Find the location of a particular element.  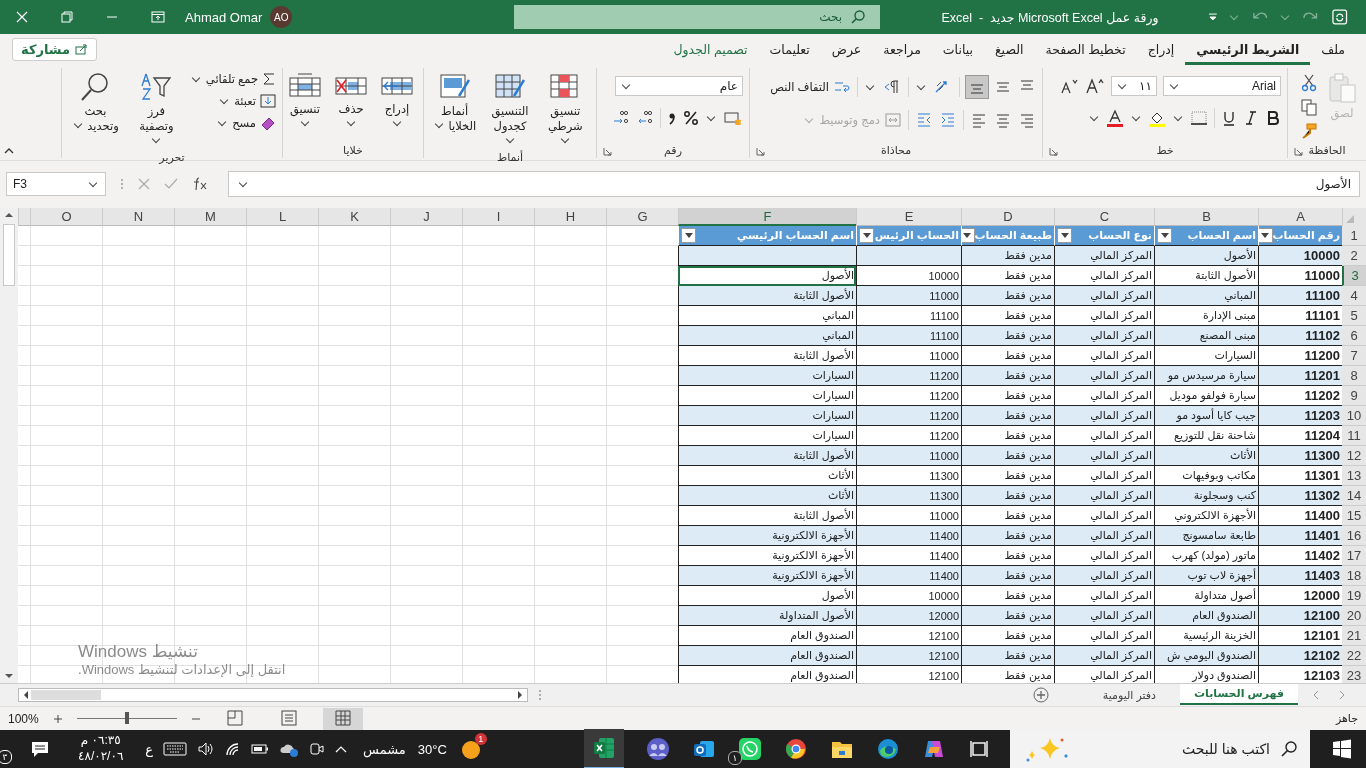

ribbon-tab: ملف is located at coordinates (1333, 51).